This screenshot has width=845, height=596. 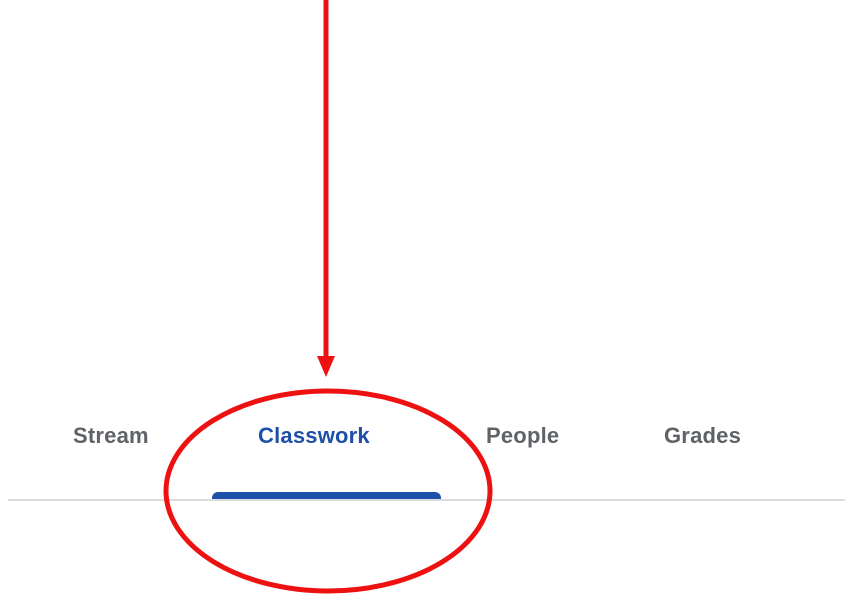 What do you see at coordinates (702, 436) in the screenshot?
I see `tab-grades: Grades` at bounding box center [702, 436].